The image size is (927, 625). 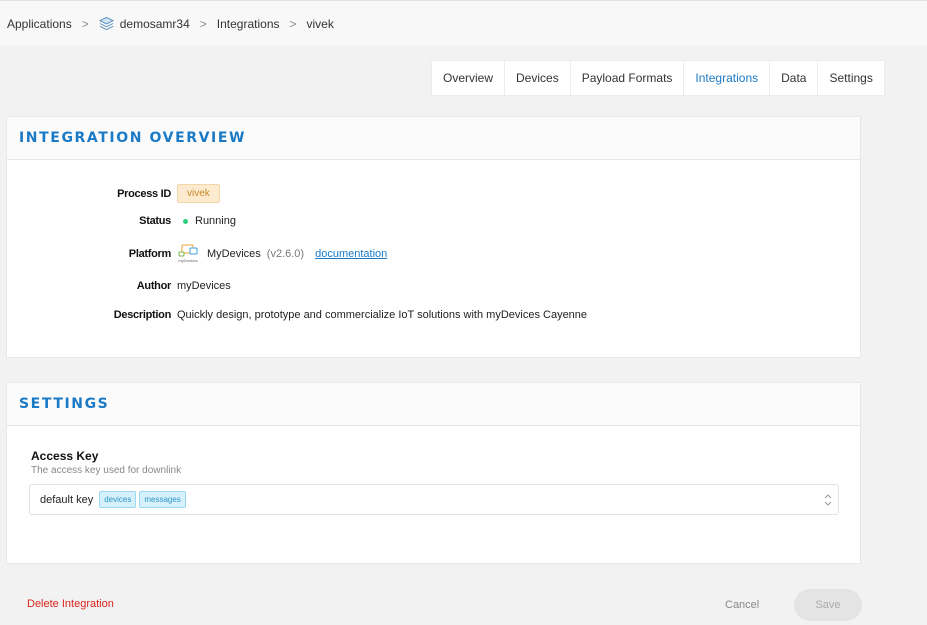 I want to click on platform-label: Platform, so click(x=150, y=253).